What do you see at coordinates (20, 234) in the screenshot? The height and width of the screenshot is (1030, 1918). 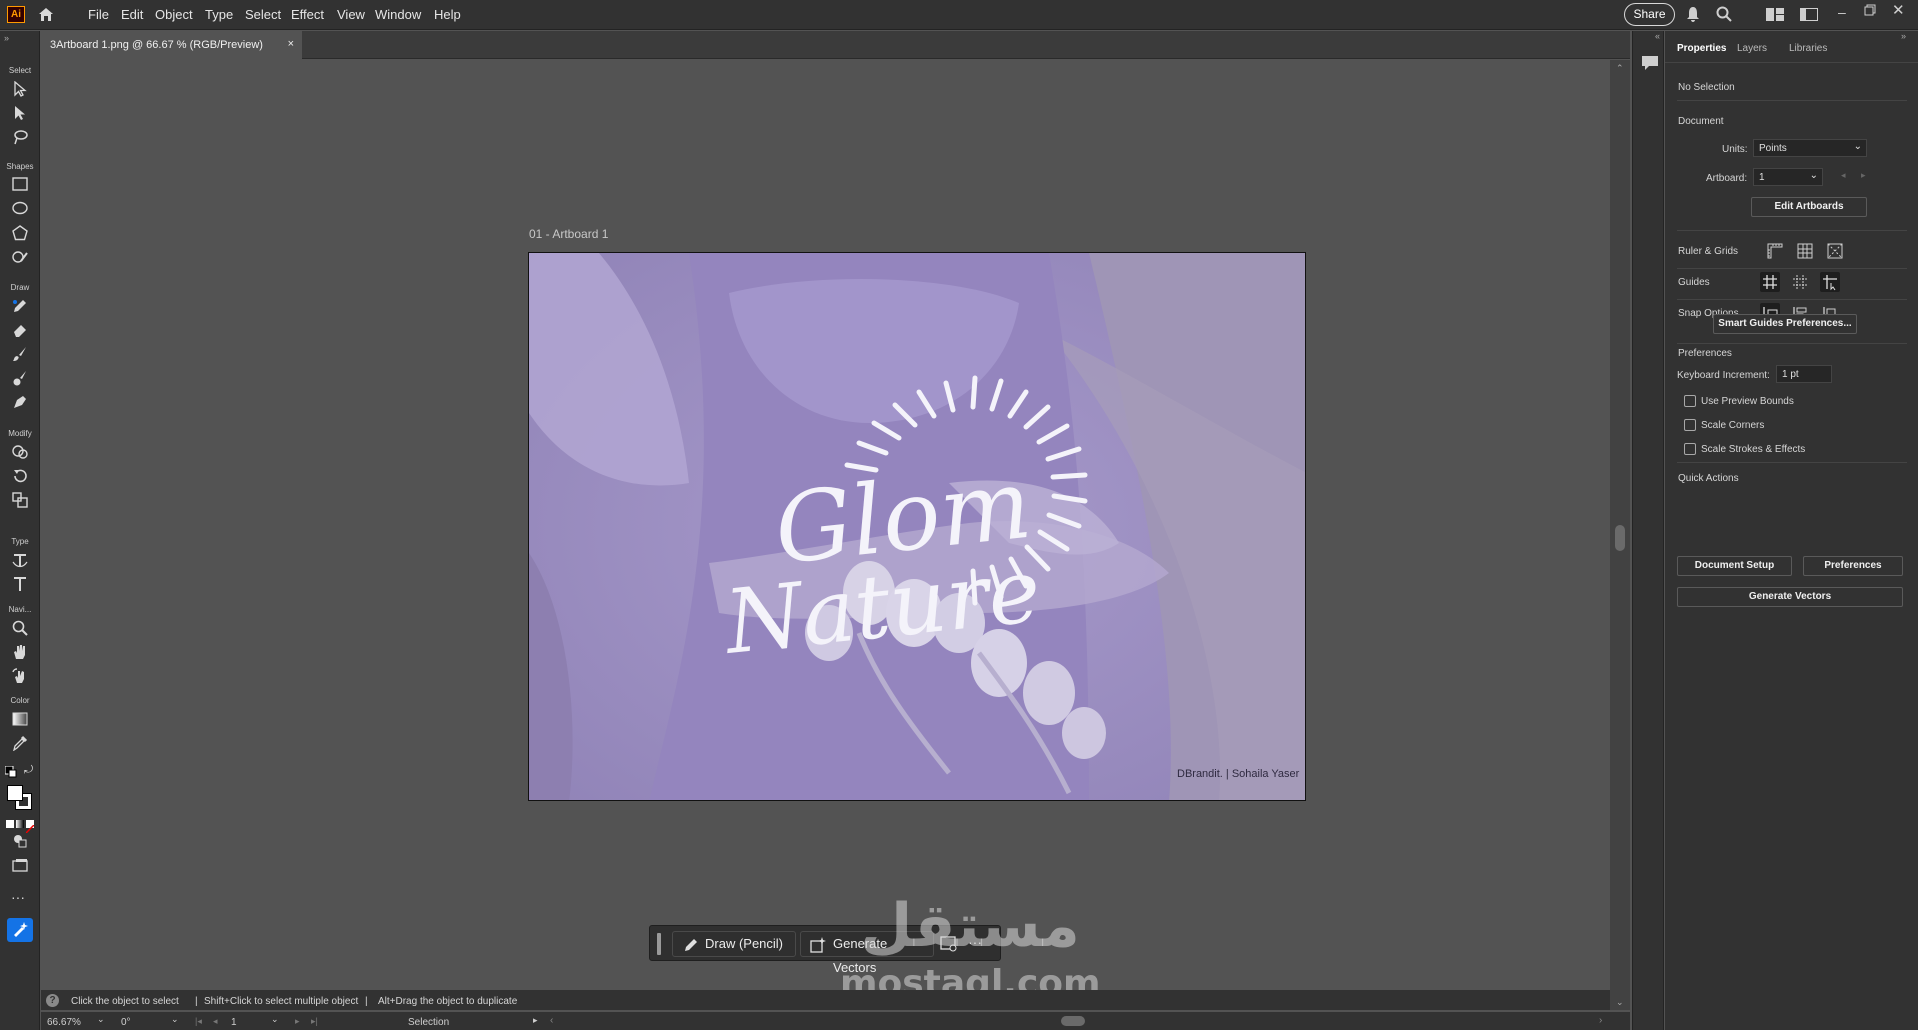 I see `polygon-tool-icon` at bounding box center [20, 234].